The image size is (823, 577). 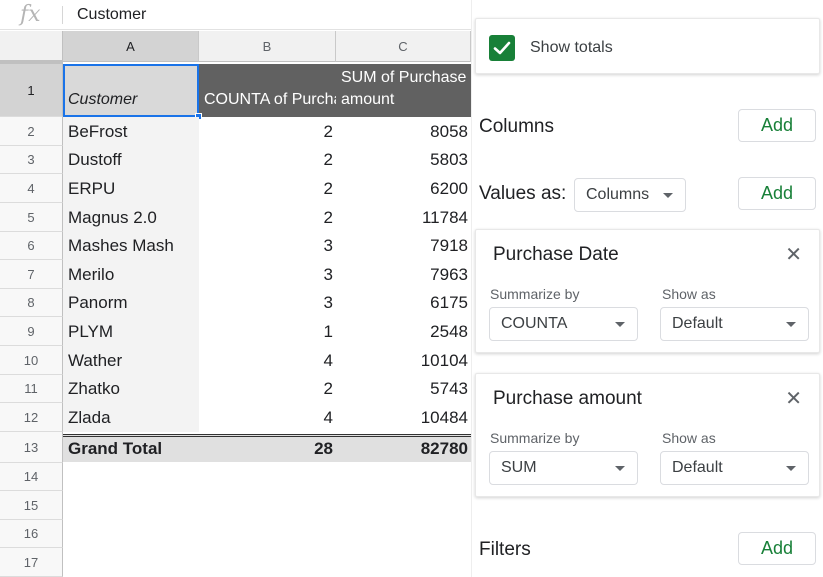 I want to click on customer-cell: Mashes Mash, so click(x=131, y=246).